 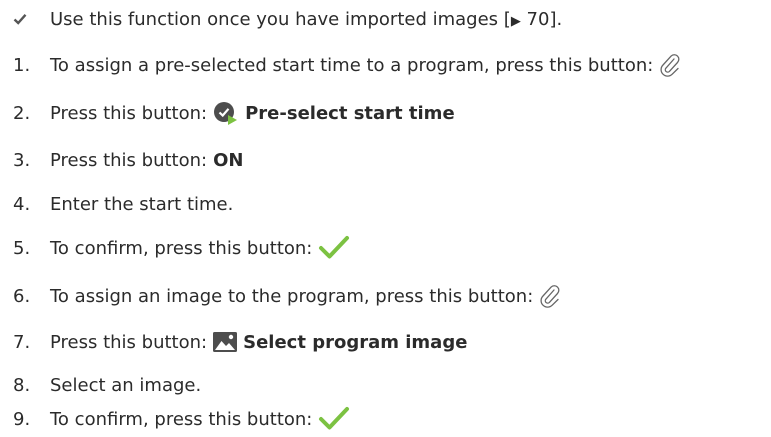 What do you see at coordinates (22, 65) in the screenshot?
I see `step-number: 1.` at bounding box center [22, 65].